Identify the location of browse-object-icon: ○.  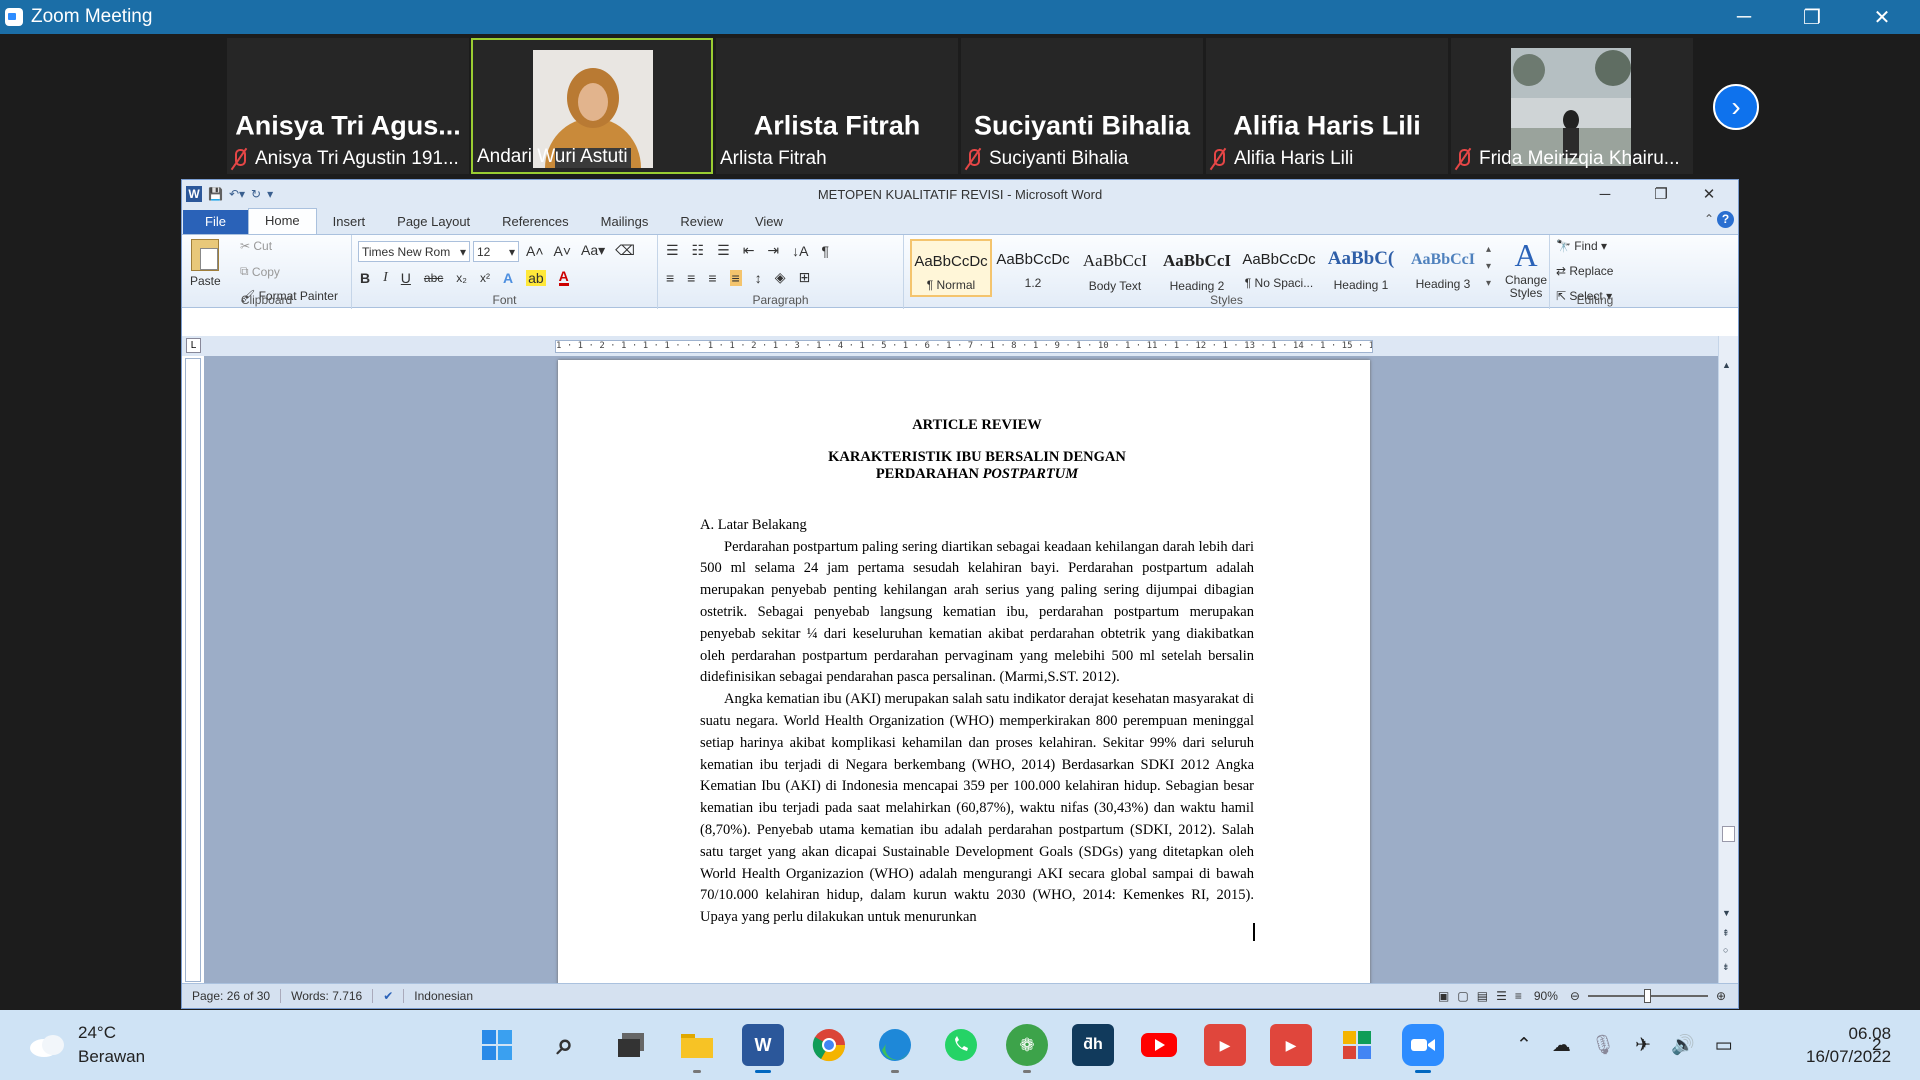
(1725, 950).